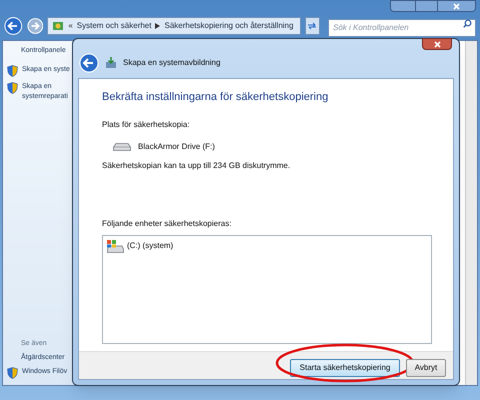 The image size is (480, 400). What do you see at coordinates (122, 146) in the screenshot?
I see `drive-icon` at bounding box center [122, 146].